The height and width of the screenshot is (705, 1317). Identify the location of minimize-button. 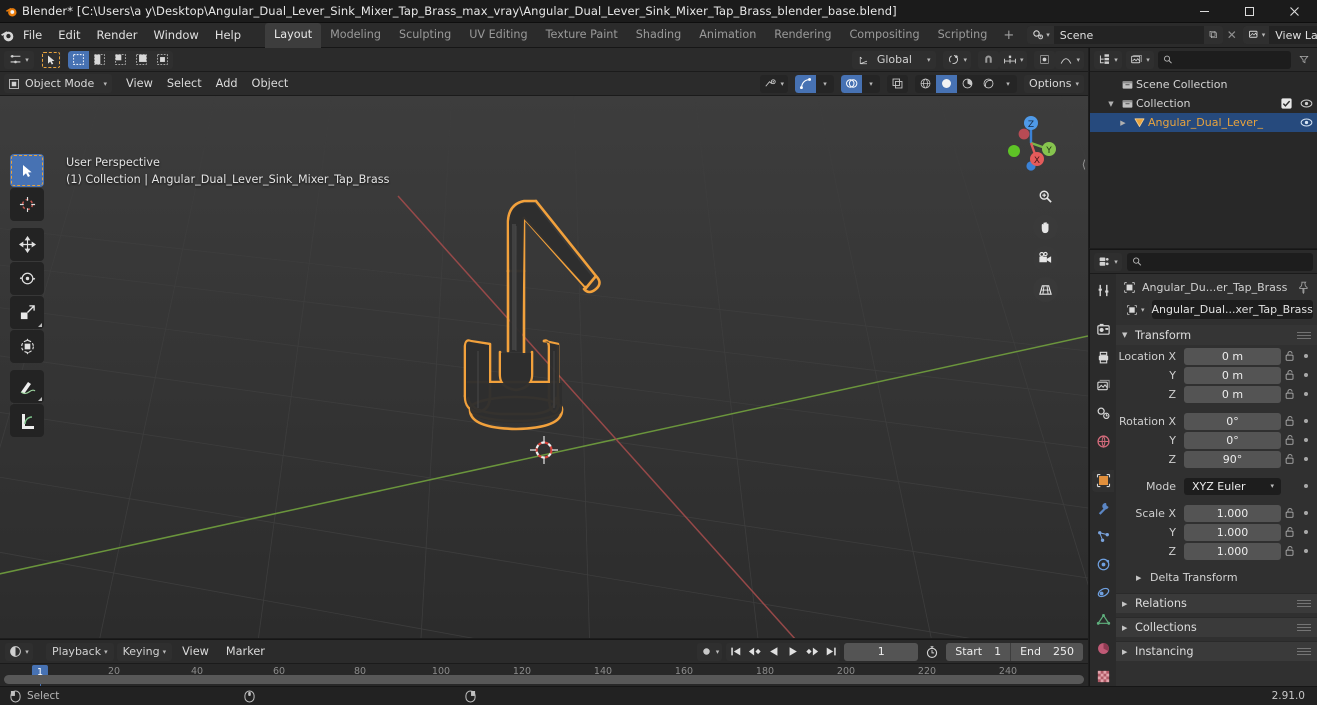
(1204, 11).